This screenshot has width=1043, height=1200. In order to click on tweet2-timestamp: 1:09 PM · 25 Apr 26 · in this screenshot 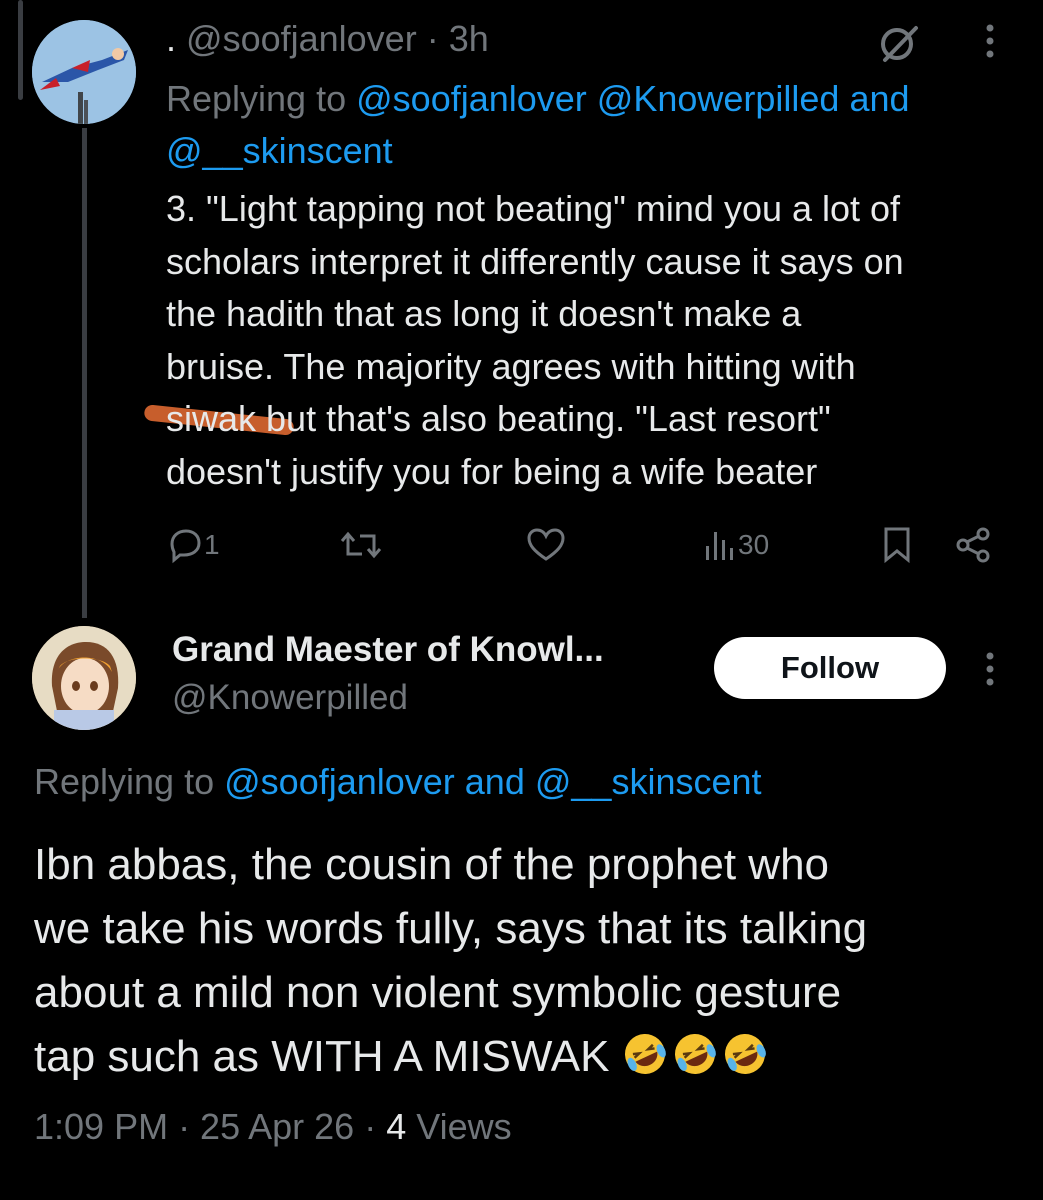, I will do `click(205, 1126)`.